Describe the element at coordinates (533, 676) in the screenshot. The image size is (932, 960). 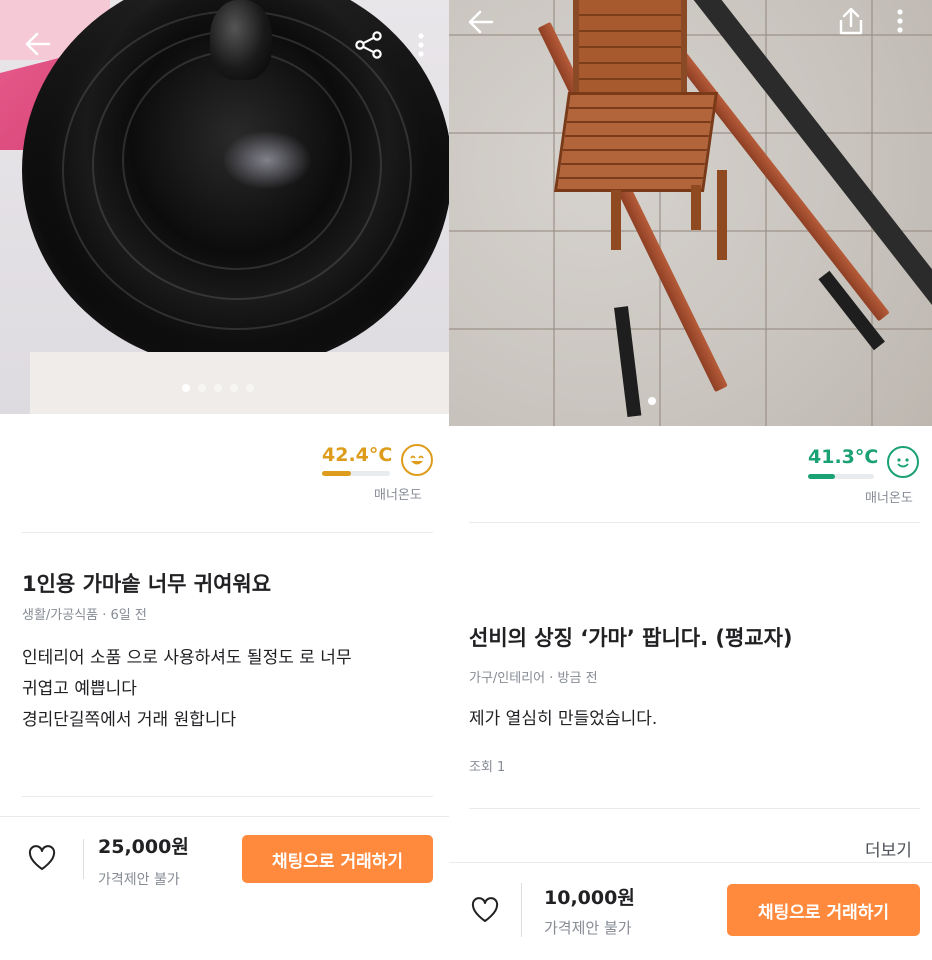
I see `listing-category-time: 가구/인테리어 · 방금 전` at that location.